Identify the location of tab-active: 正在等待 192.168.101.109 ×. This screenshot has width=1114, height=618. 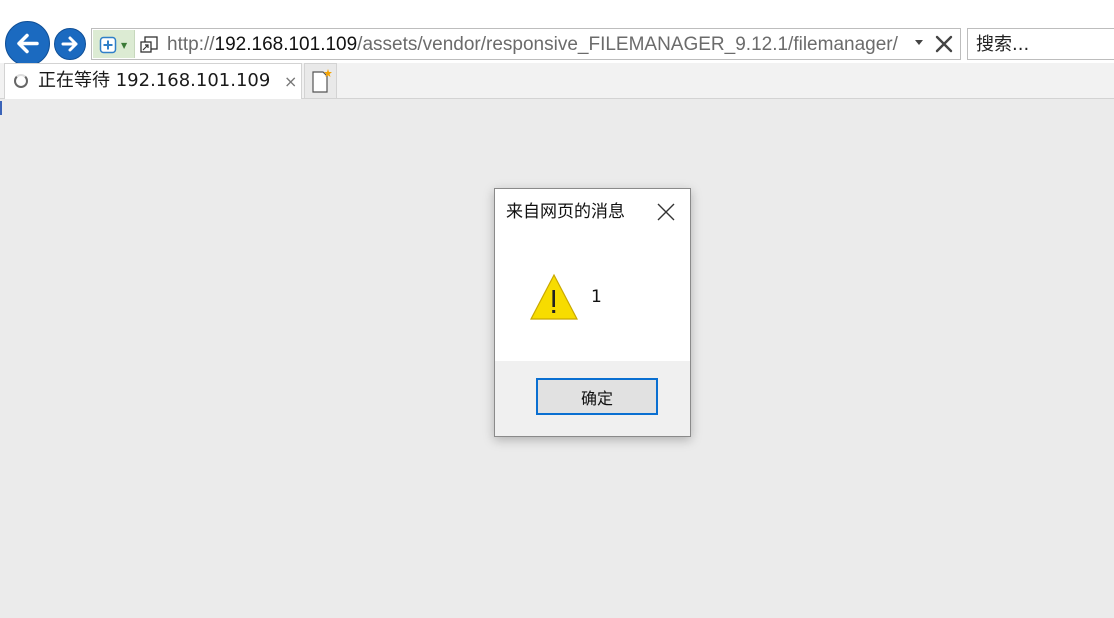
(153, 81).